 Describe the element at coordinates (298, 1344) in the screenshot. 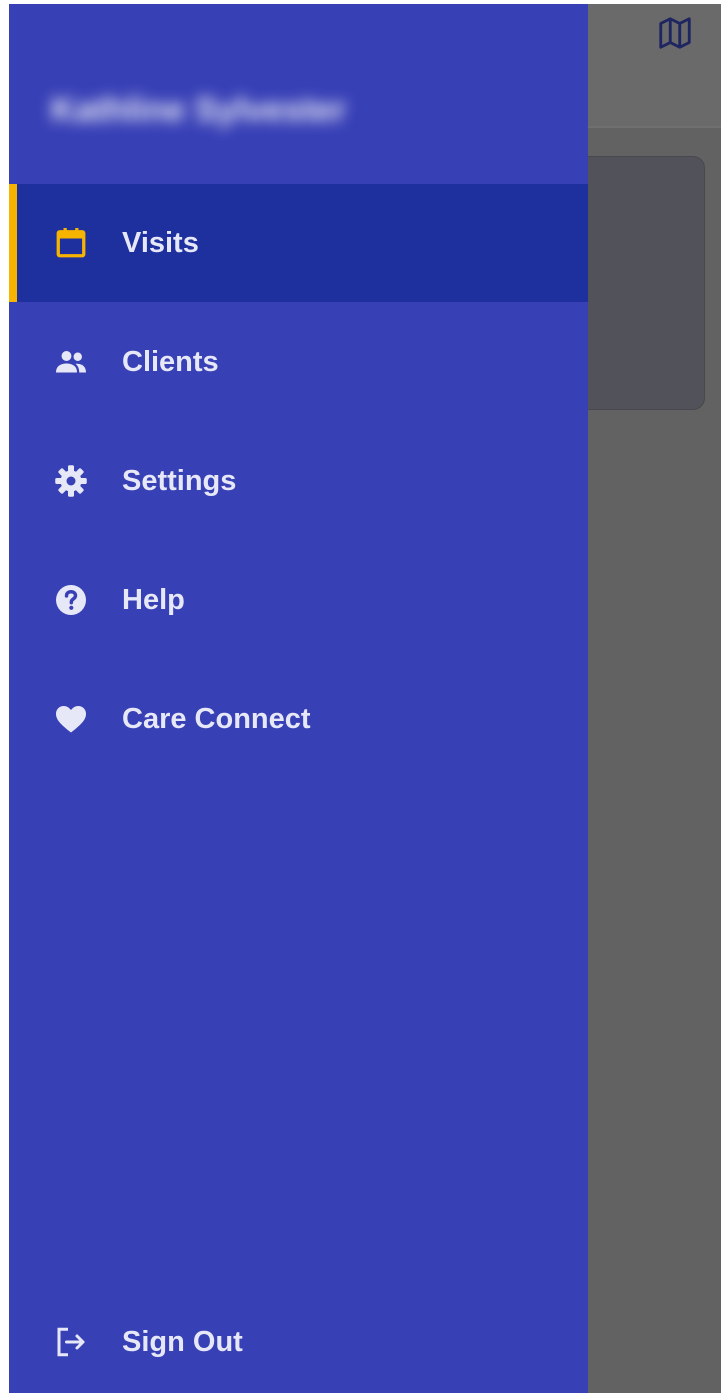

I see `sign-out-button: Sign Out` at that location.